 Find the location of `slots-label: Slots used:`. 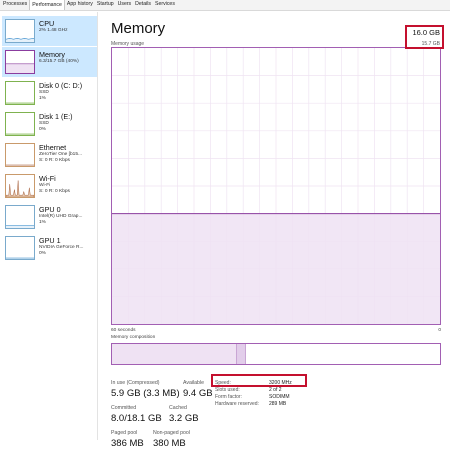

slots-label: Slots used: is located at coordinates (227, 390).